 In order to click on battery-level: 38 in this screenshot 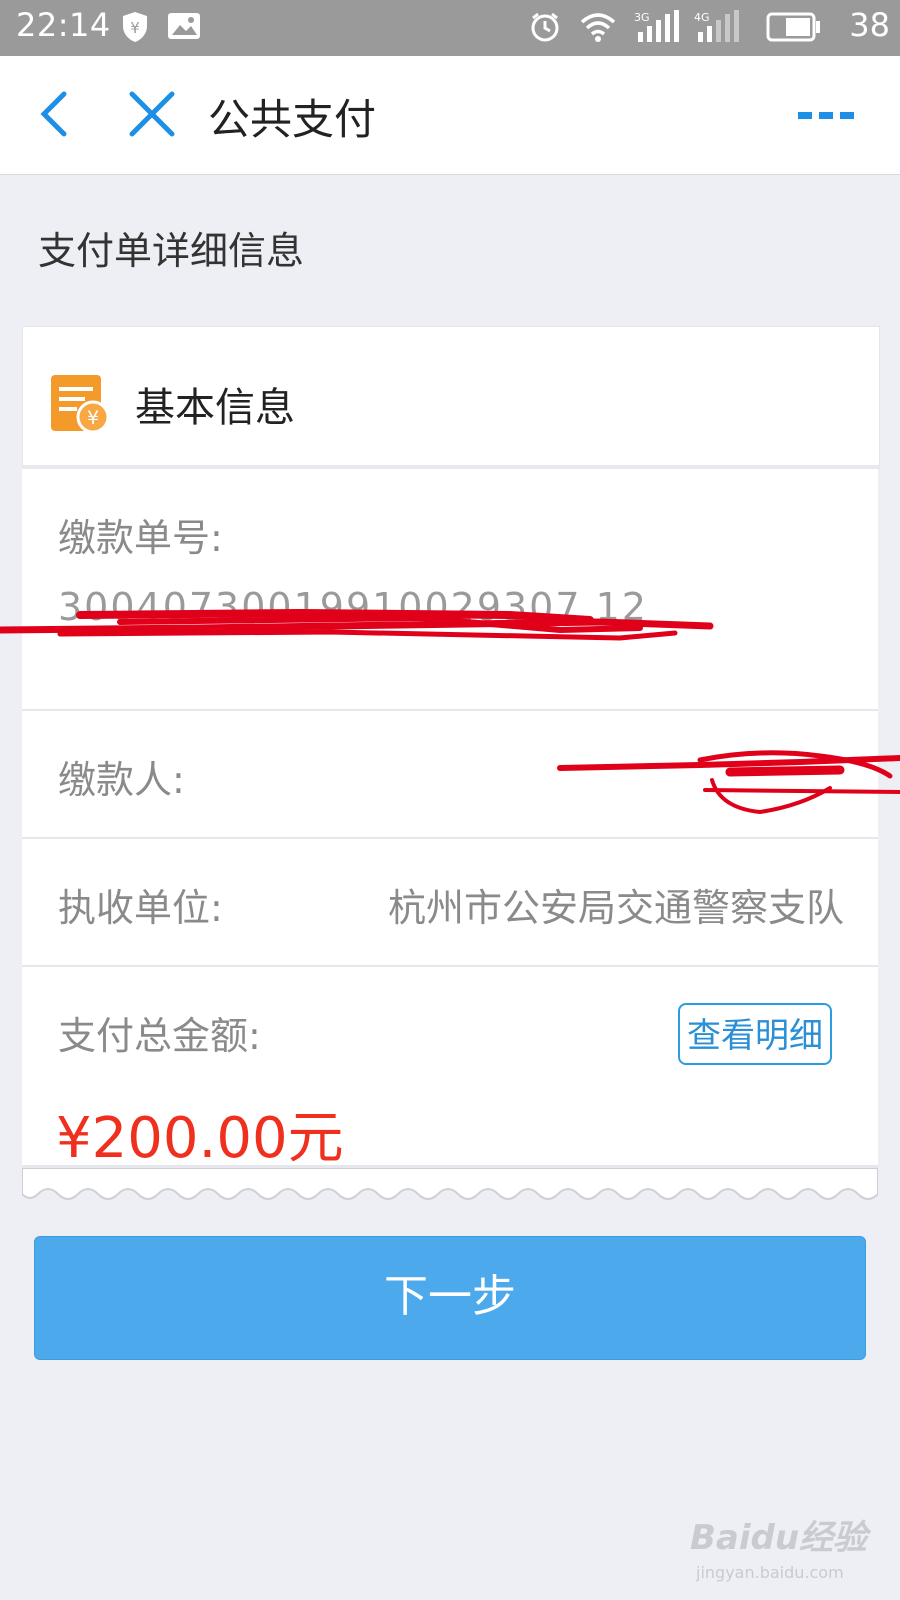, I will do `click(869, 25)`.